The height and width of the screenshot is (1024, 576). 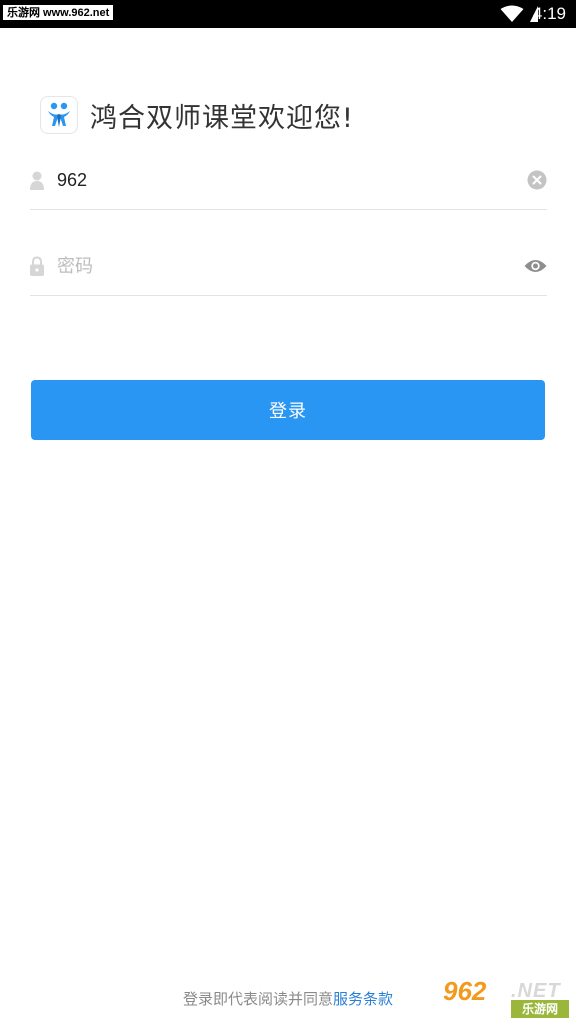 What do you see at coordinates (512, 13) in the screenshot?
I see `wifi-icon` at bounding box center [512, 13].